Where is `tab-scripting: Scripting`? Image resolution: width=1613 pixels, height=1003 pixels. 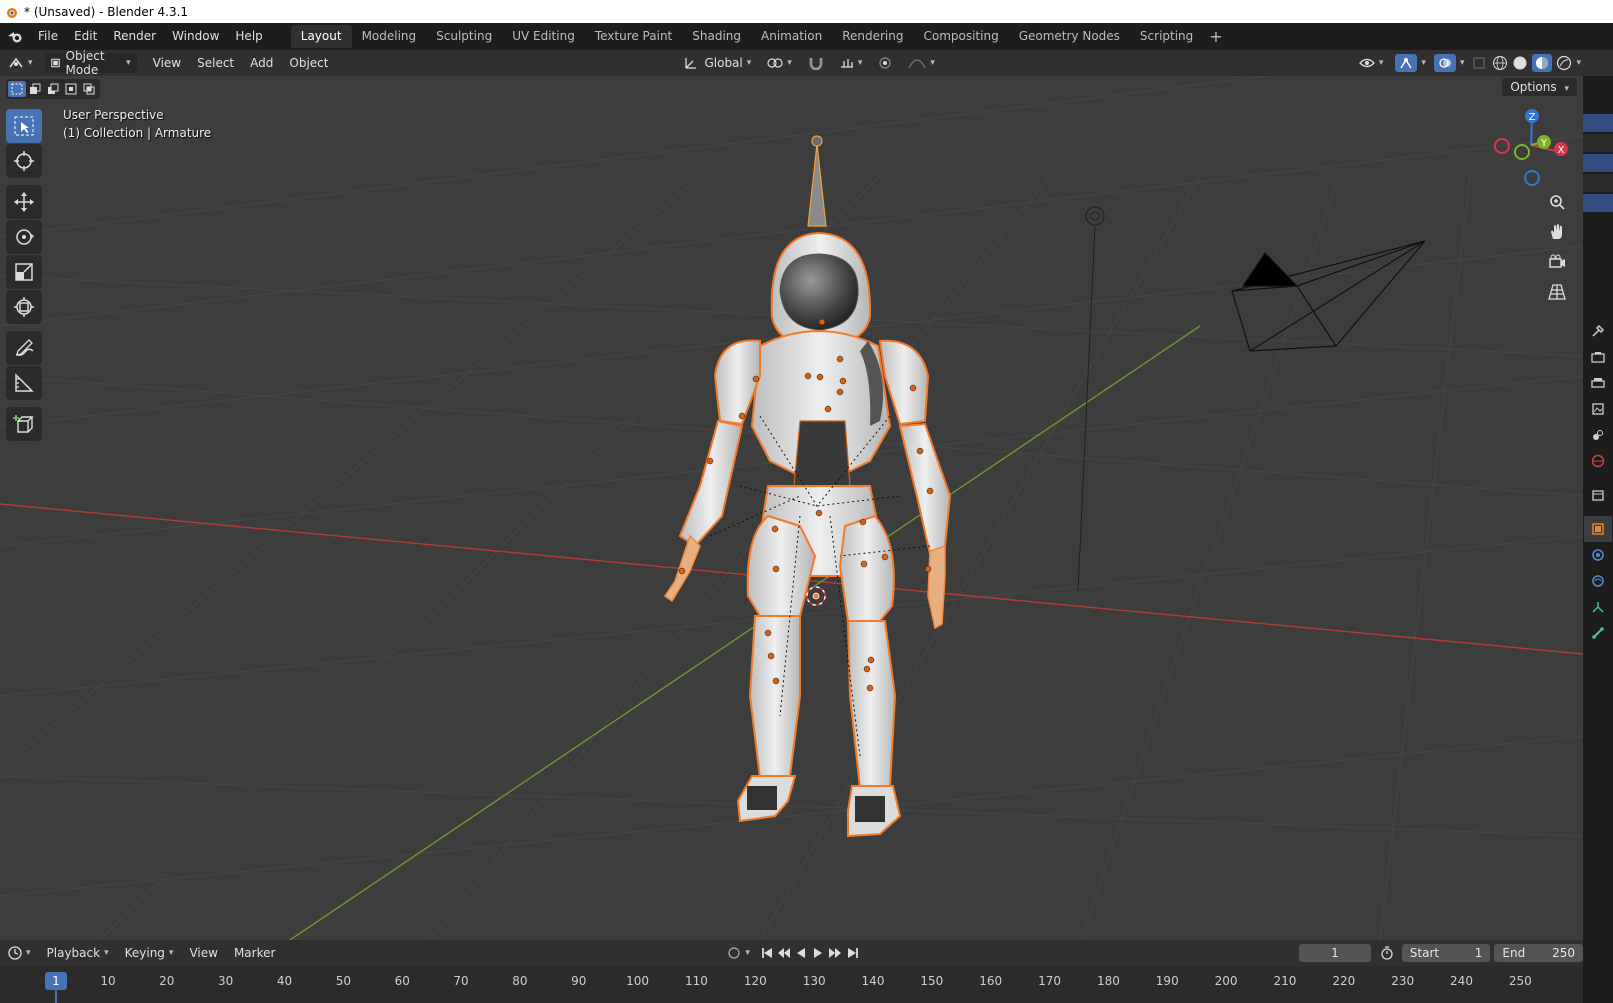
tab-scripting: Scripting is located at coordinates (1166, 36).